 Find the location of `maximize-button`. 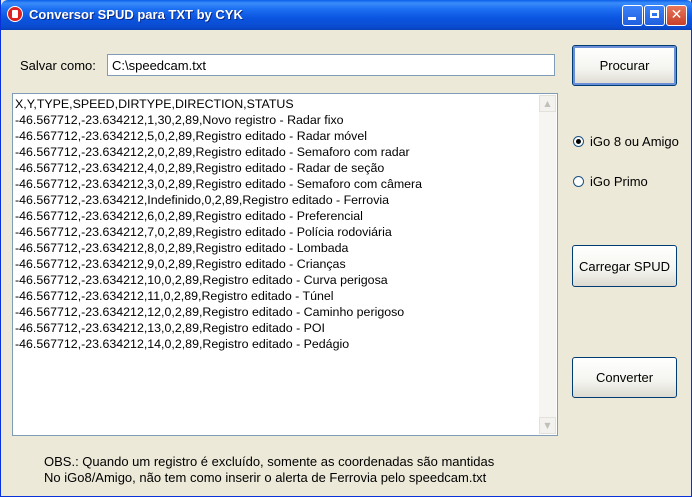

maximize-button is located at coordinates (654, 15).